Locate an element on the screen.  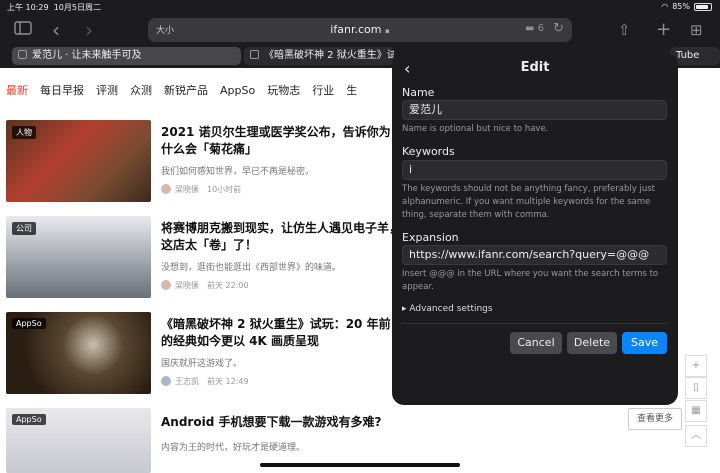
sidebar-icon is located at coordinates (23, 30).